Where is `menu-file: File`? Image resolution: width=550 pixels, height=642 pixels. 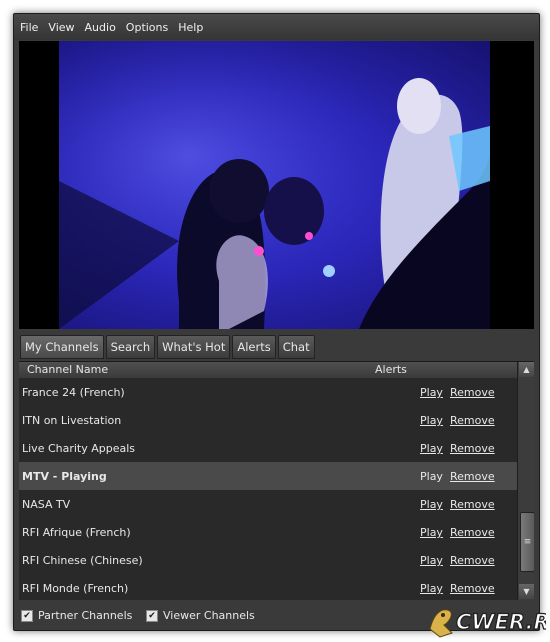 menu-file: File is located at coordinates (28, 27).